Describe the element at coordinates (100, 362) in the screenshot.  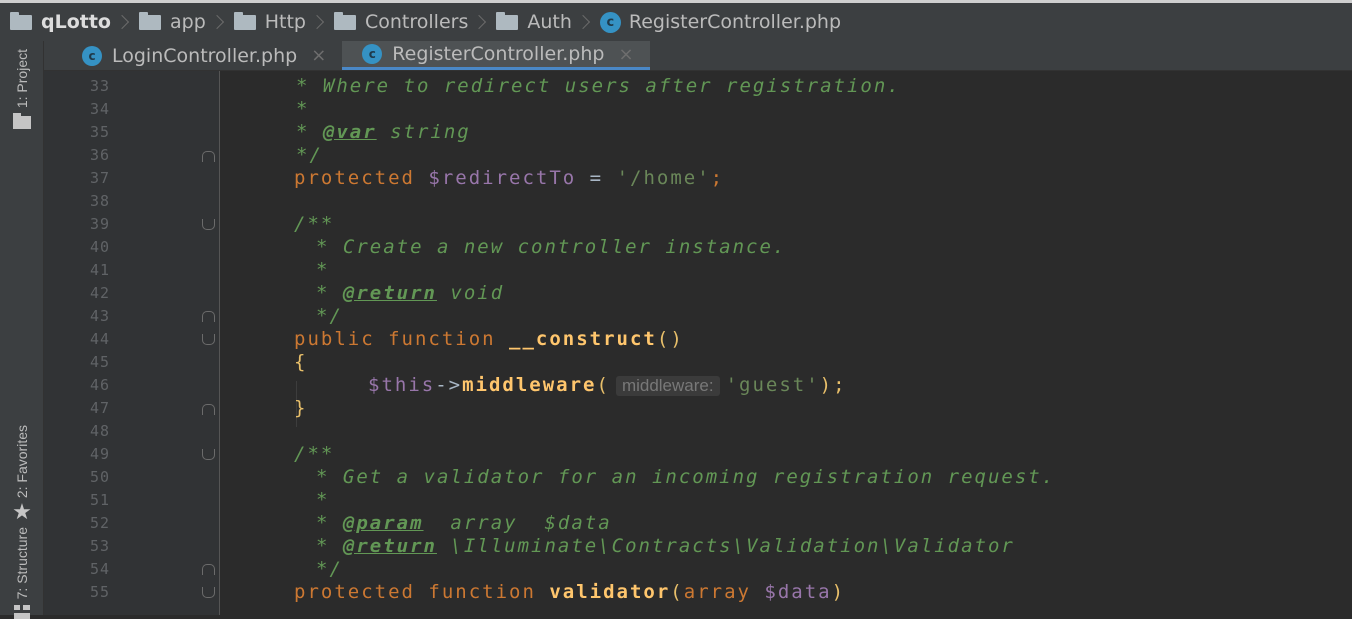
I see `line-number: 45` at that location.